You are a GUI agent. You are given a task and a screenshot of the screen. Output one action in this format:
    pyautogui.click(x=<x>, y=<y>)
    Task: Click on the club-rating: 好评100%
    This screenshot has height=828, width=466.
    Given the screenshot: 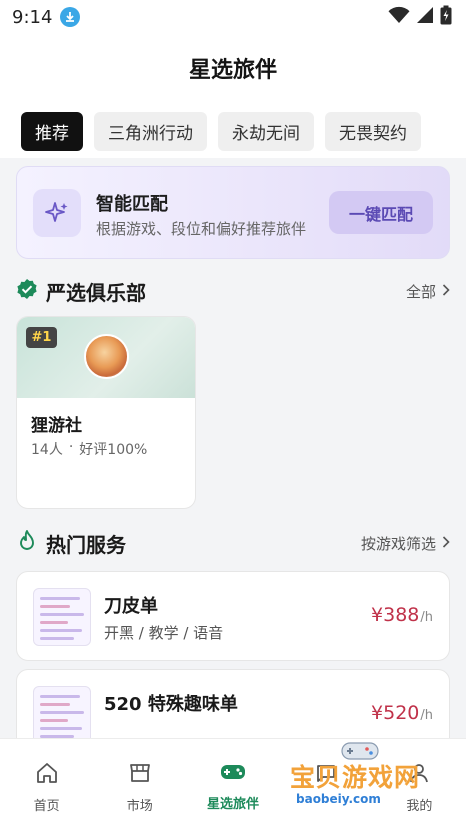 What is the action you would take?
    pyautogui.click(x=113, y=450)
    